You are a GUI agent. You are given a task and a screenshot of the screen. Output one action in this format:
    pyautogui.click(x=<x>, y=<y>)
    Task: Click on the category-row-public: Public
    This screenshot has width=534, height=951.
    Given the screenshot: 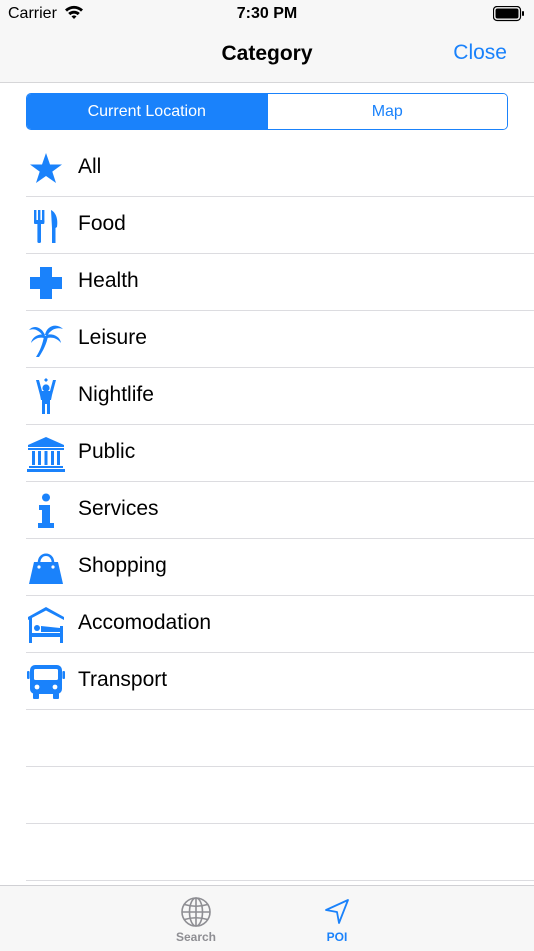 What is the action you would take?
    pyautogui.click(x=267, y=453)
    